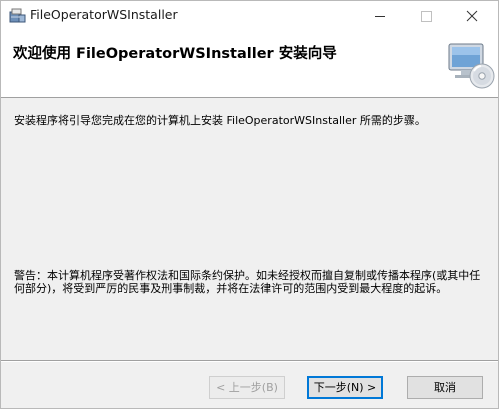 This screenshot has width=499, height=409. I want to click on window-title: FileOperatorWSInstaller, so click(104, 14).